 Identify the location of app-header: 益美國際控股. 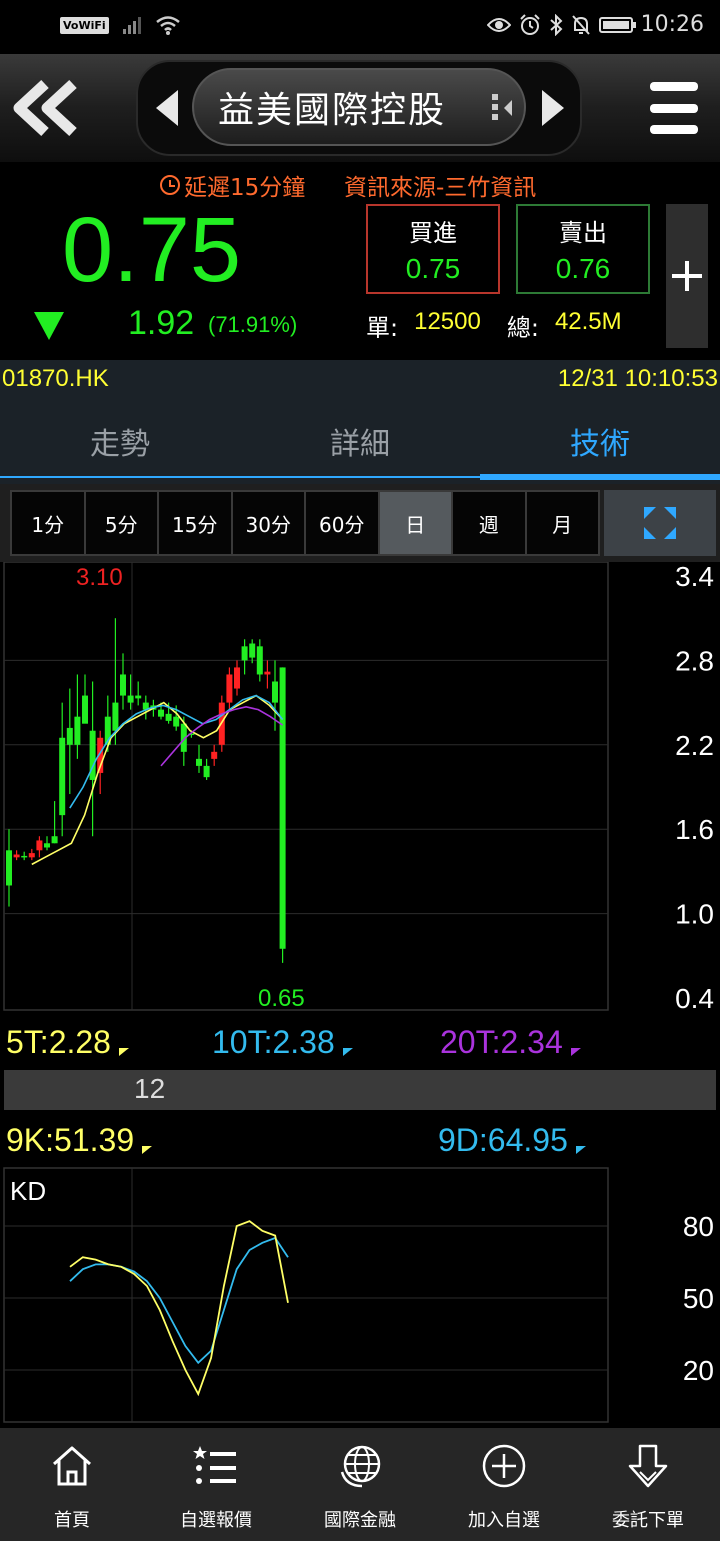
(360, 108).